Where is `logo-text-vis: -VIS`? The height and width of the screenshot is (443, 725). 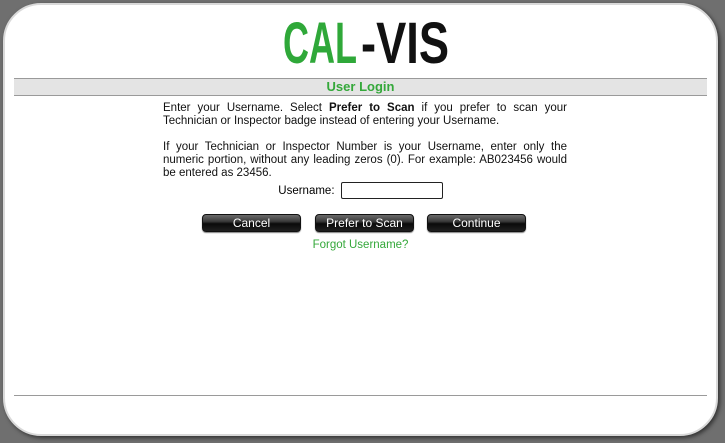 logo-text-vis: -VIS is located at coordinates (405, 41).